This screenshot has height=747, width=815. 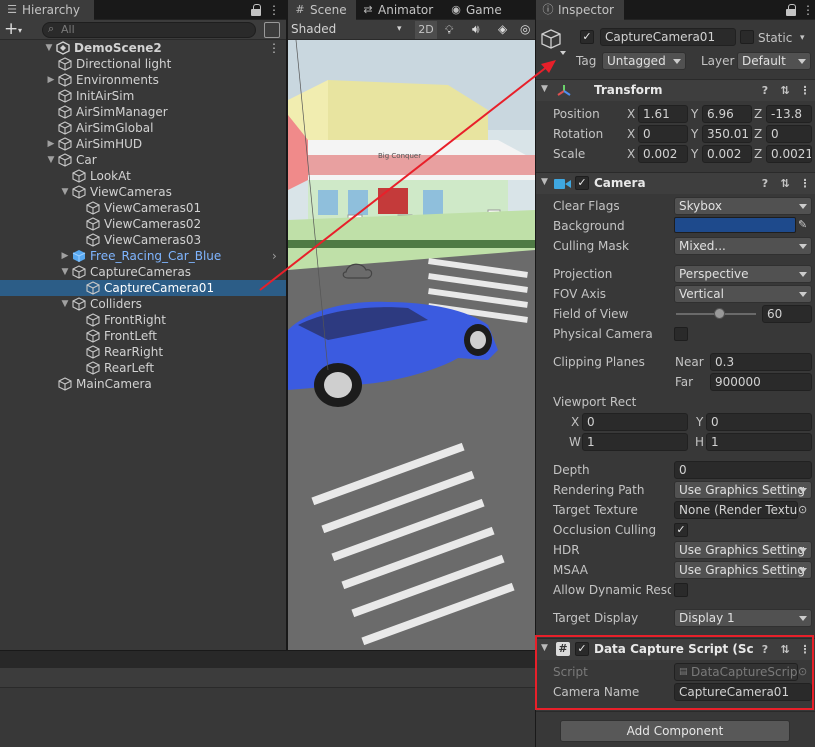 What do you see at coordinates (681, 530) in the screenshot?
I see `occlusion-culling-checkbox: ✓` at bounding box center [681, 530].